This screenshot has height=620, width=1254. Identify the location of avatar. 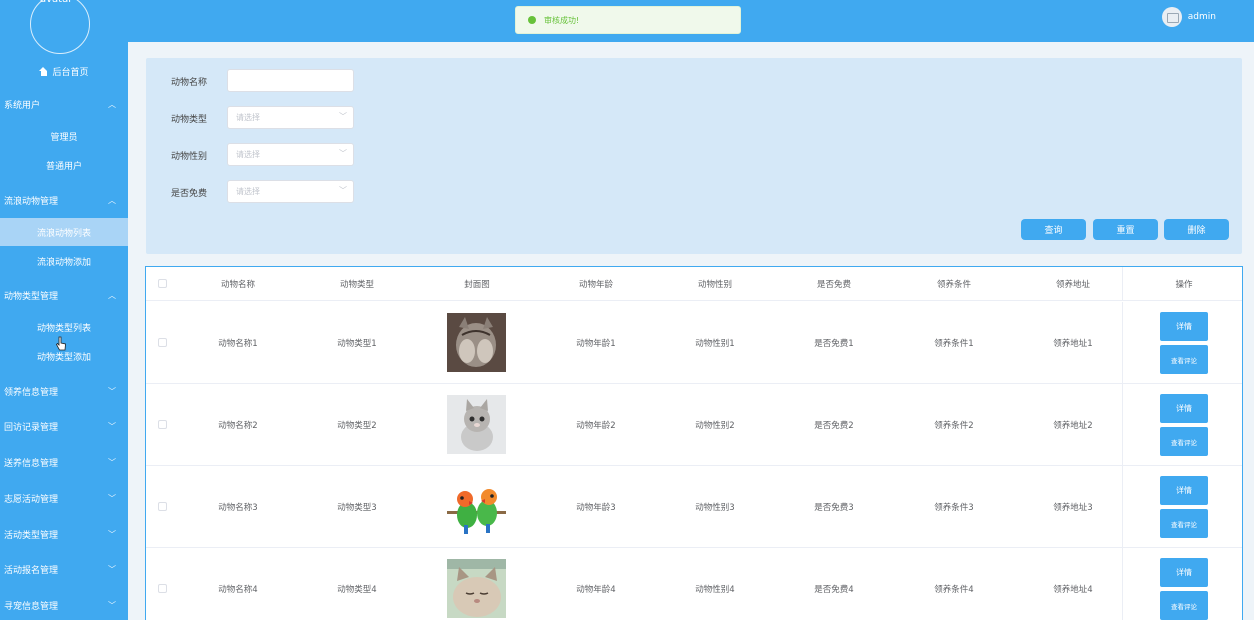
(60, 27).